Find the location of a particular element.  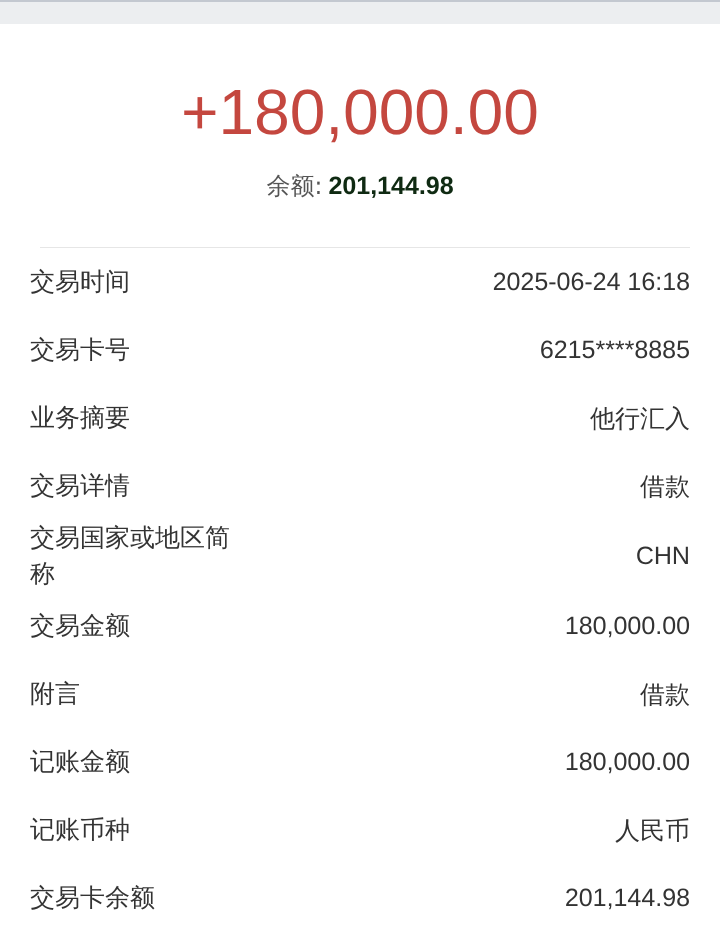

balance-value: 201,144.98 is located at coordinates (391, 186).